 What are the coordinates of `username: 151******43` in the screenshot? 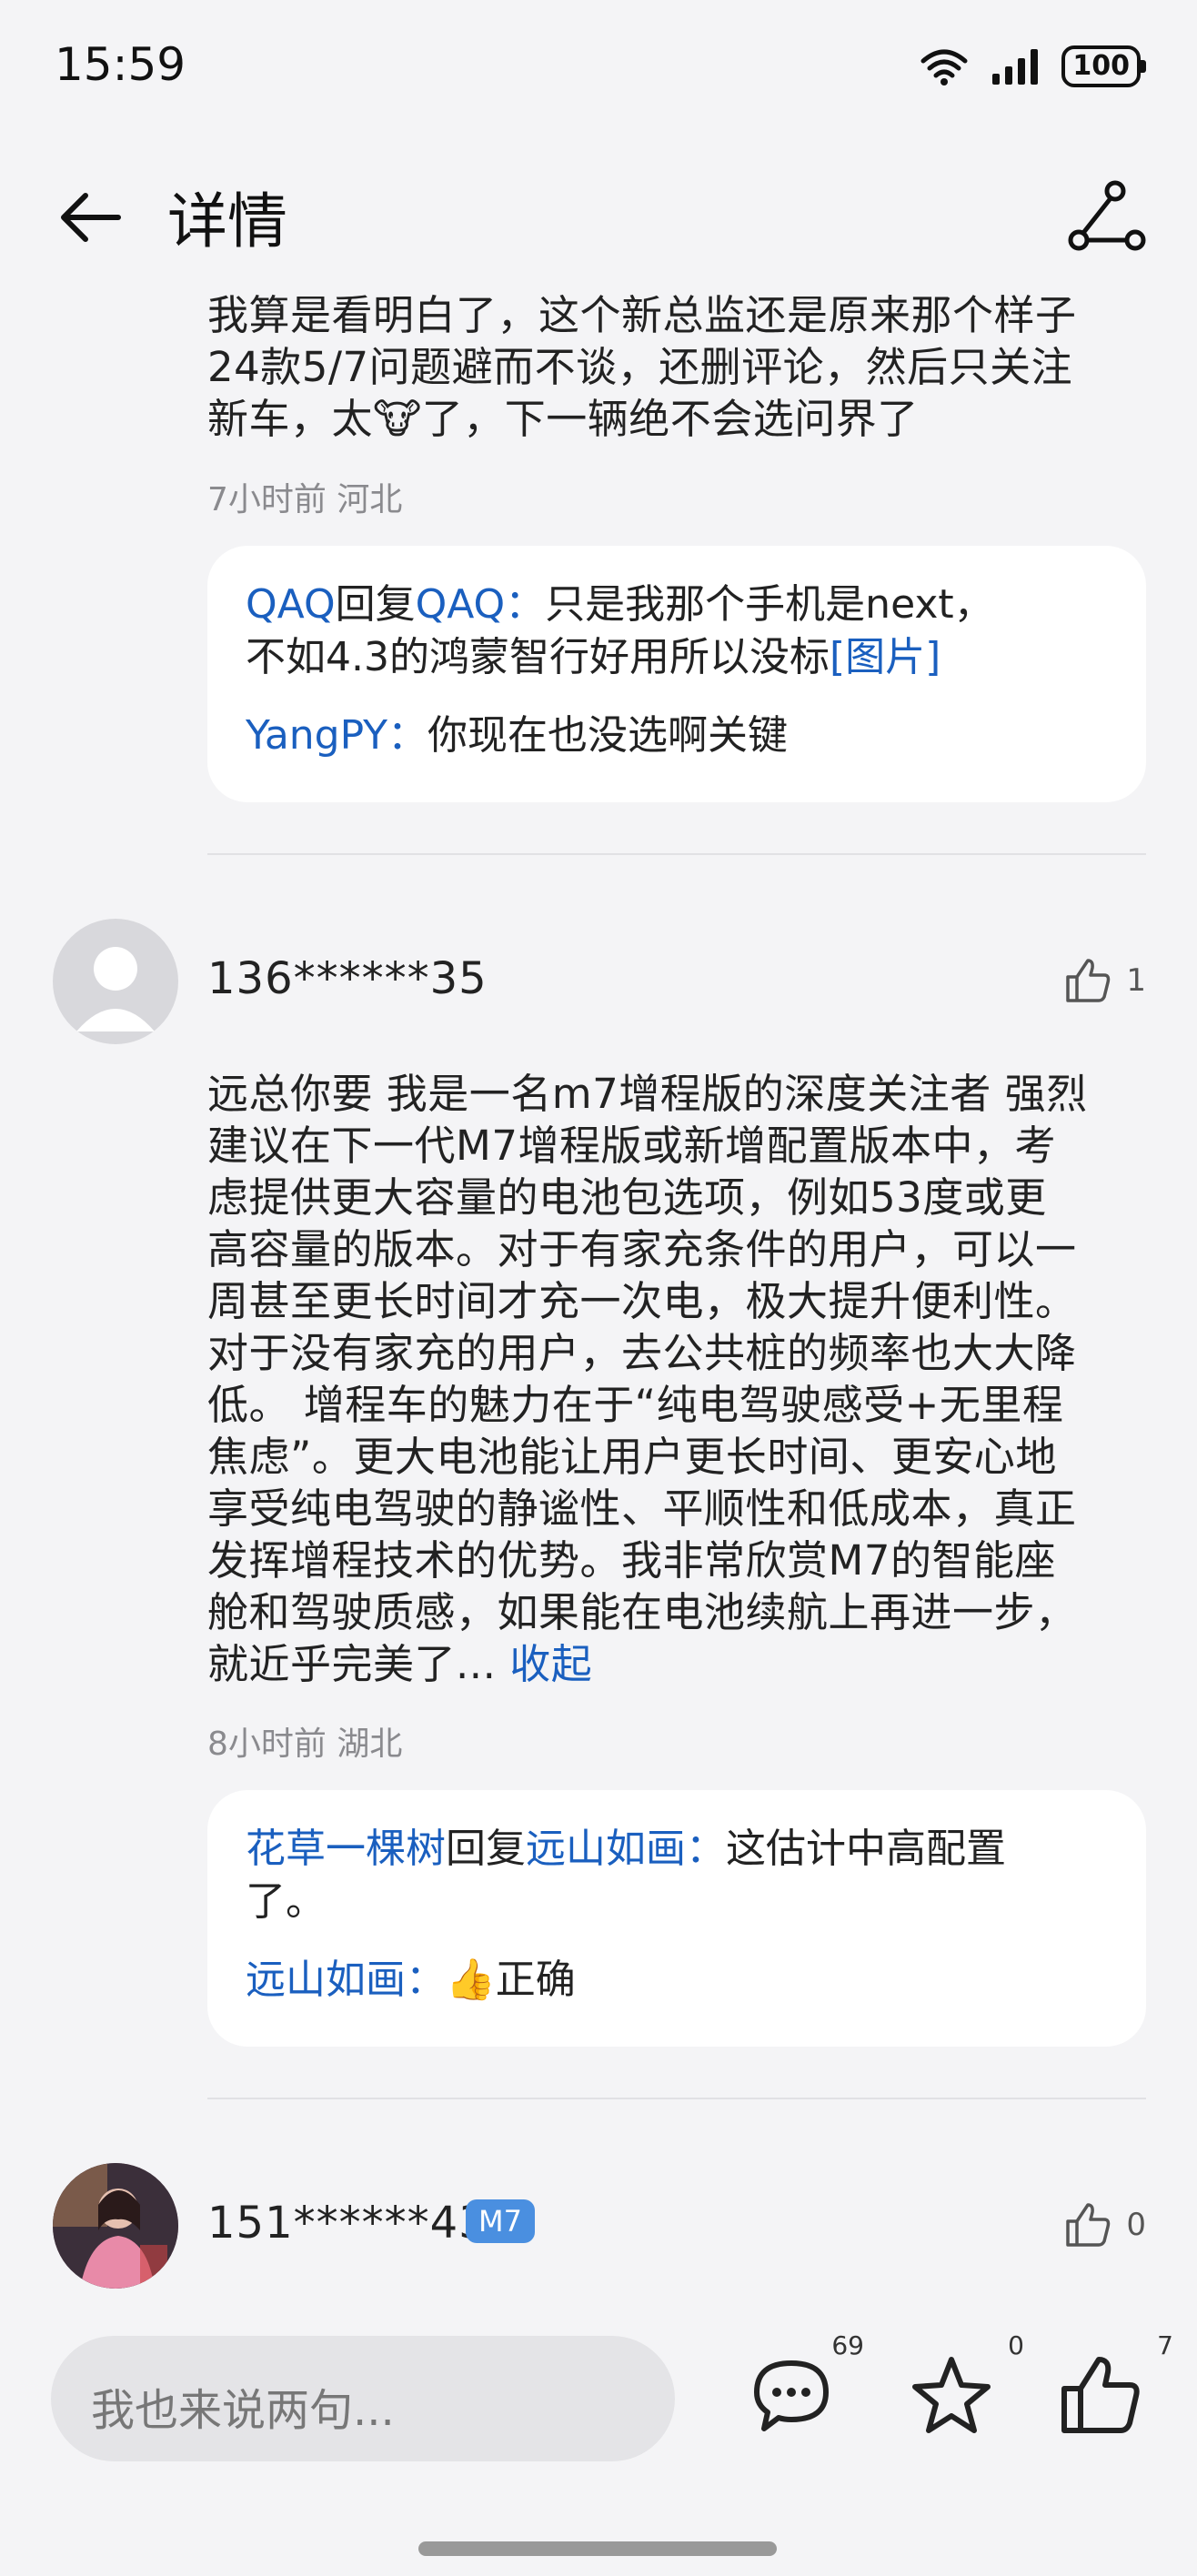 It's located at (347, 2223).